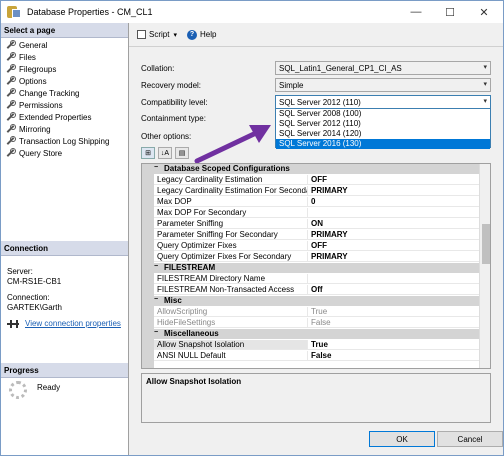 This screenshot has height=456, width=504. What do you see at coordinates (383, 68) in the screenshot?
I see `collation-combo: SQL_Latin1_General_CP1_CI_AS ▾` at bounding box center [383, 68].